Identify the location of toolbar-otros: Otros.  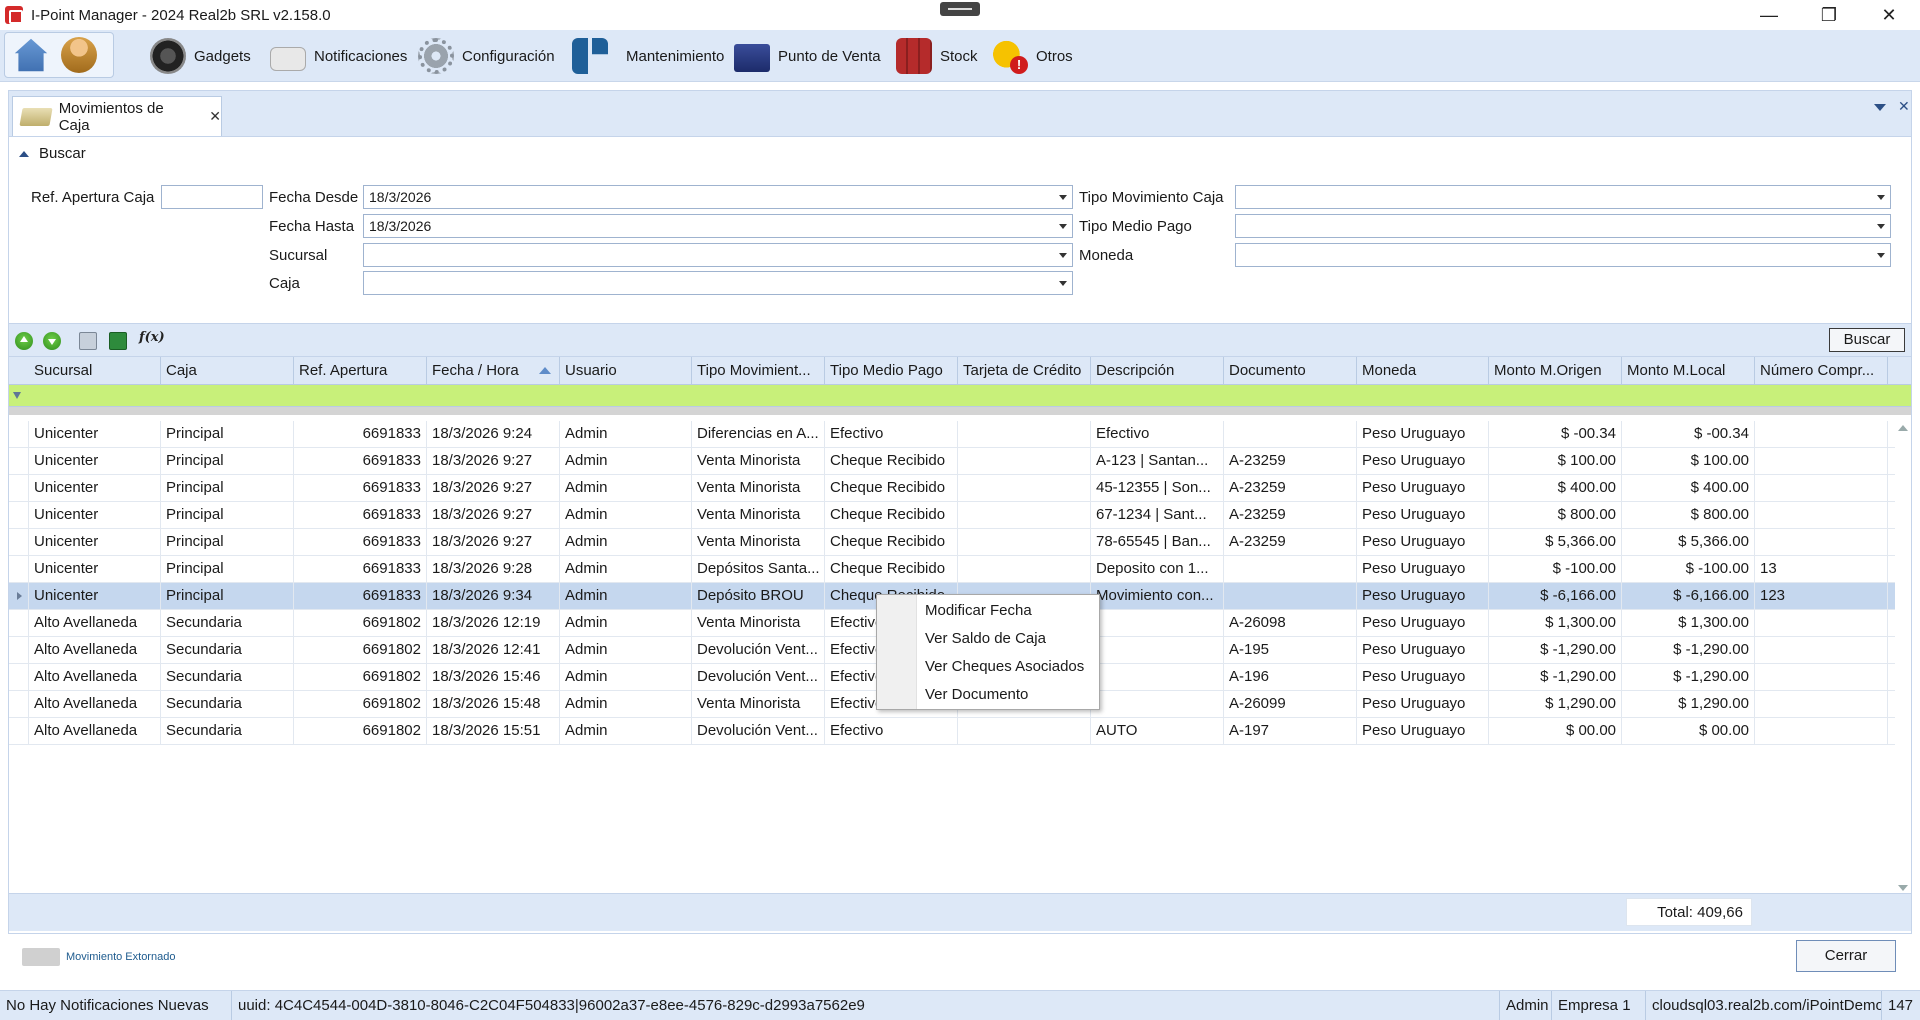
(1032, 56).